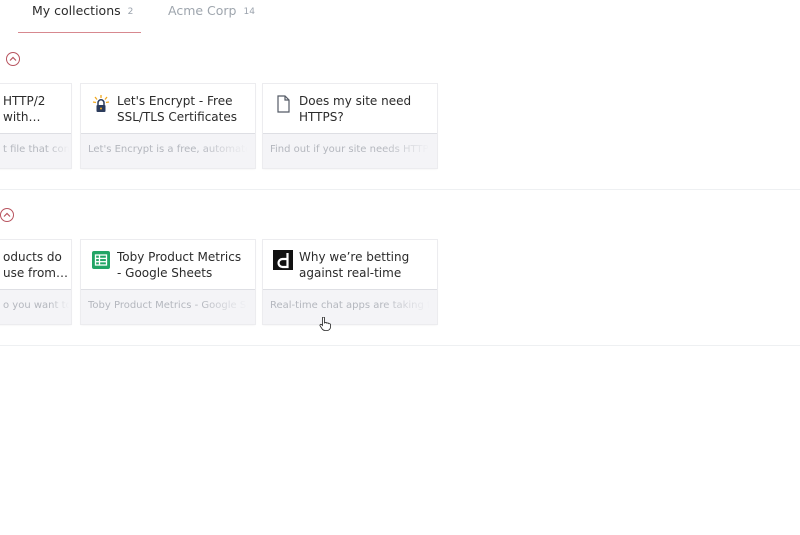  What do you see at coordinates (355, 109) in the screenshot?
I see `card-title: Does my site need HTTPS?` at bounding box center [355, 109].